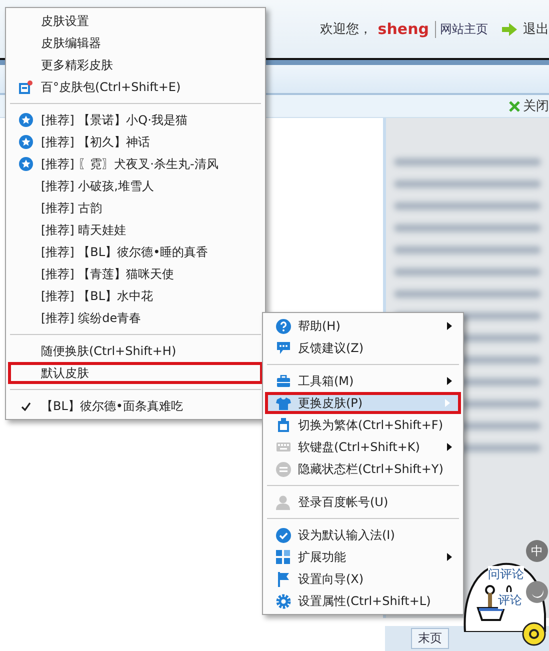 This screenshot has height=651, width=549. I want to click on check-icon, so click(26, 406).